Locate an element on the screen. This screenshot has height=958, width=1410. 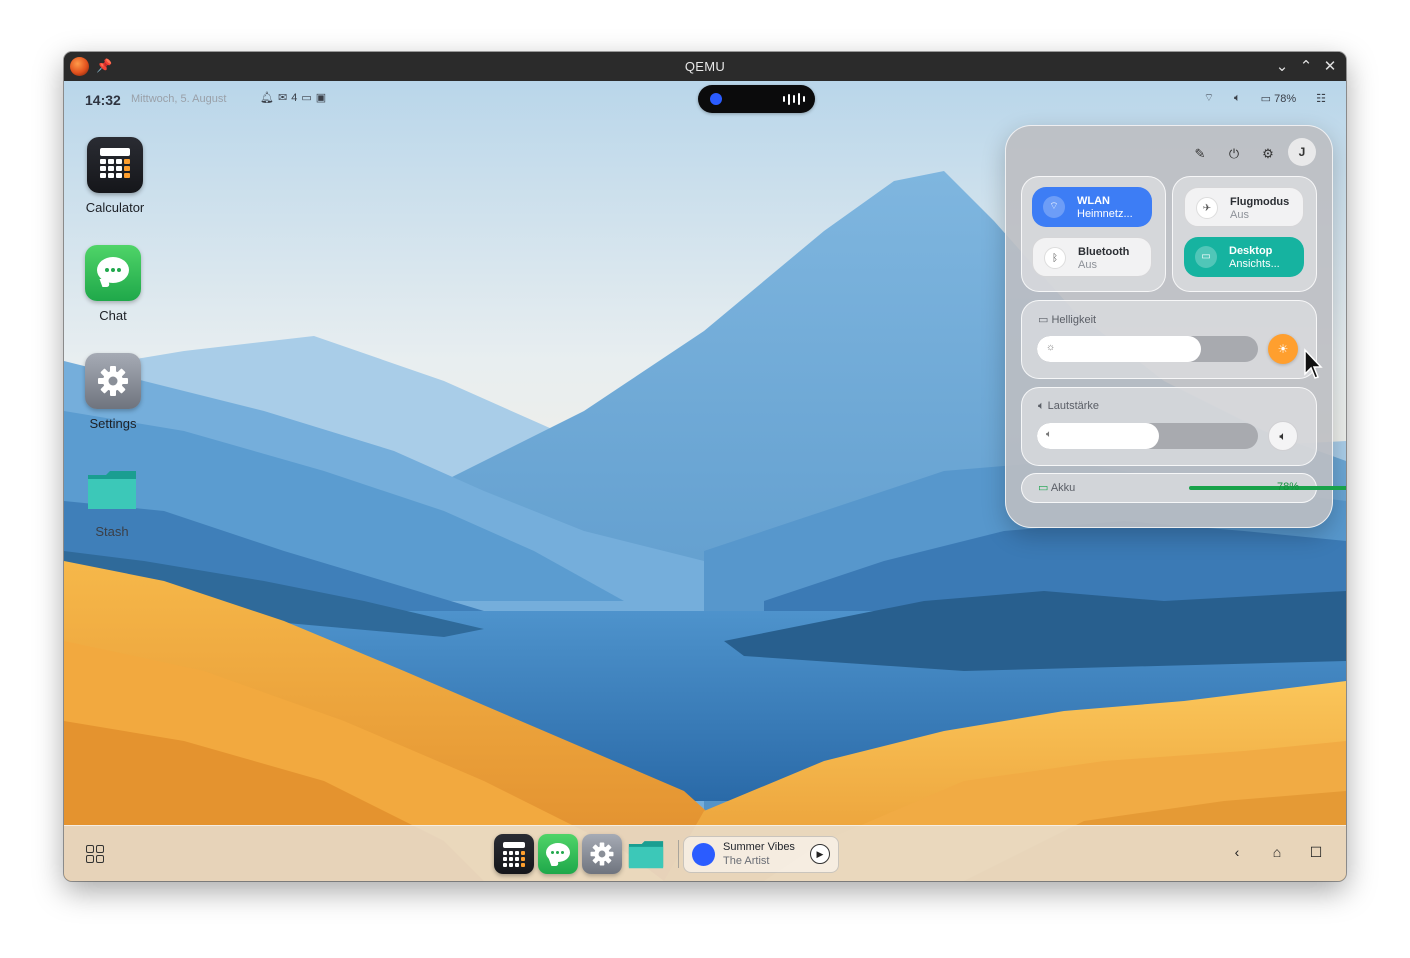
brightness-auto-button: ☀ is located at coordinates (1283, 349).